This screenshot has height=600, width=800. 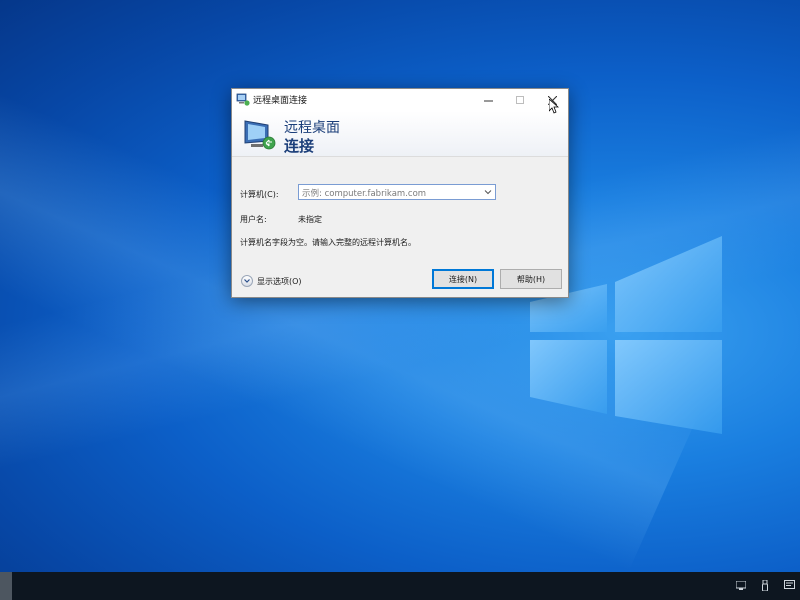 I want to click on computer-combobox: 示例: computer.fabrikam.com, so click(x=397, y=192).